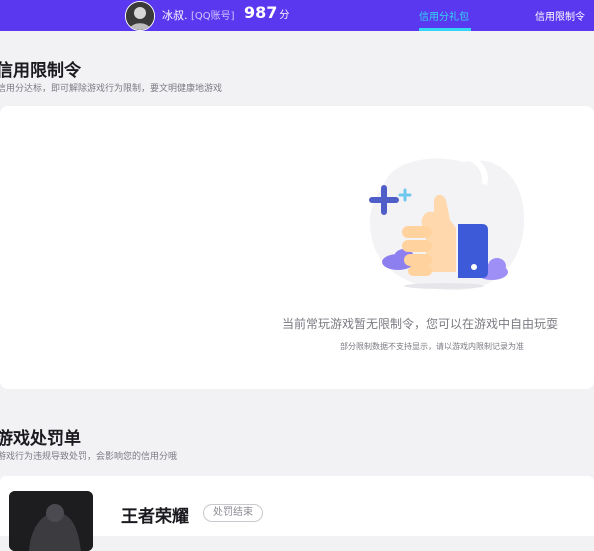 This screenshot has height=551, width=594. I want to click on empty-state-note: 部分限制数据不支持显示，请以游戏内限制记录为准, so click(432, 346).